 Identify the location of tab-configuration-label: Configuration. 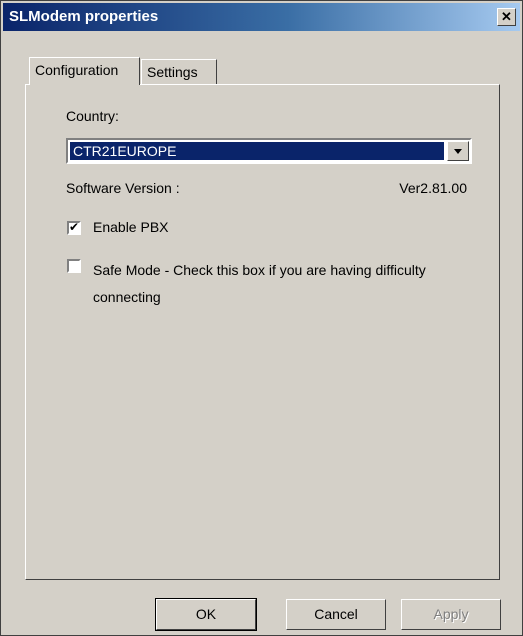
(77, 70).